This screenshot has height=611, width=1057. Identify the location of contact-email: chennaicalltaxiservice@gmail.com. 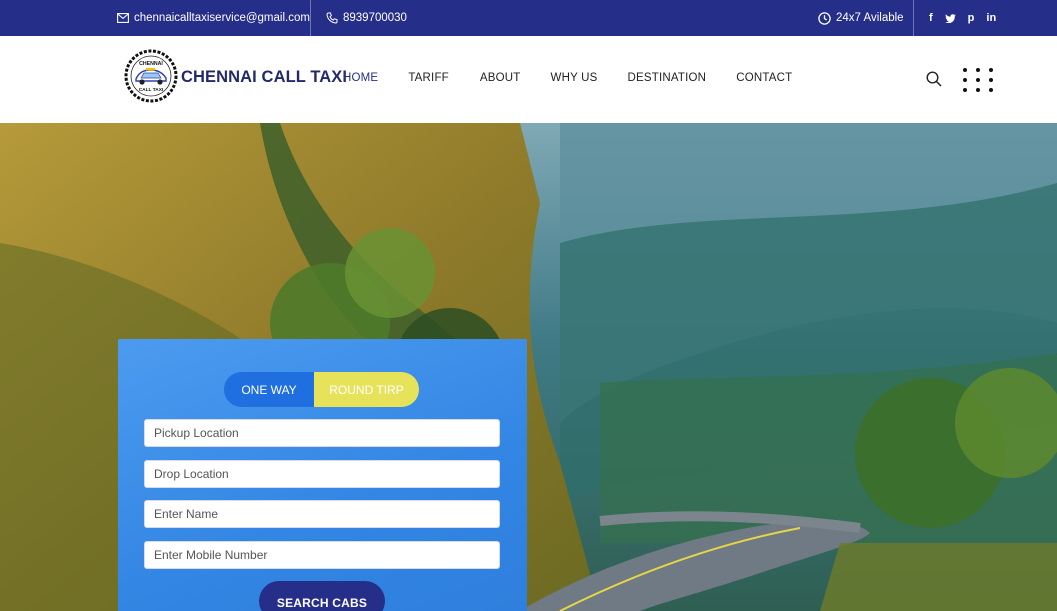
(213, 18).